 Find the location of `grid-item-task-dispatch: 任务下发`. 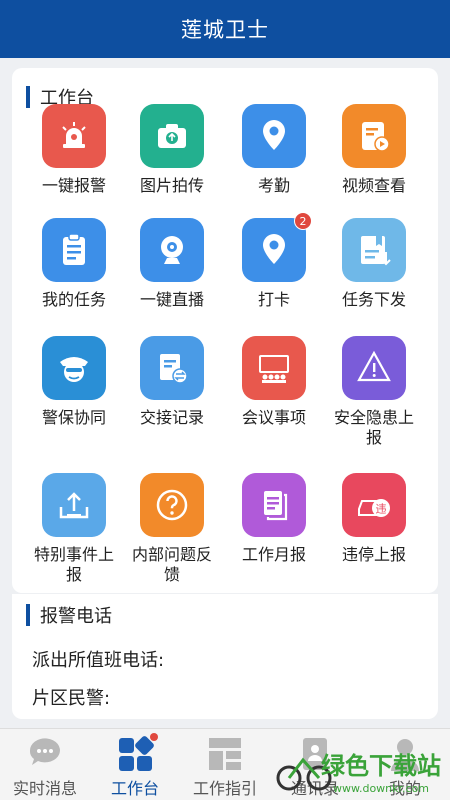

grid-item-task-dispatch: 任务下发 is located at coordinates (374, 264).